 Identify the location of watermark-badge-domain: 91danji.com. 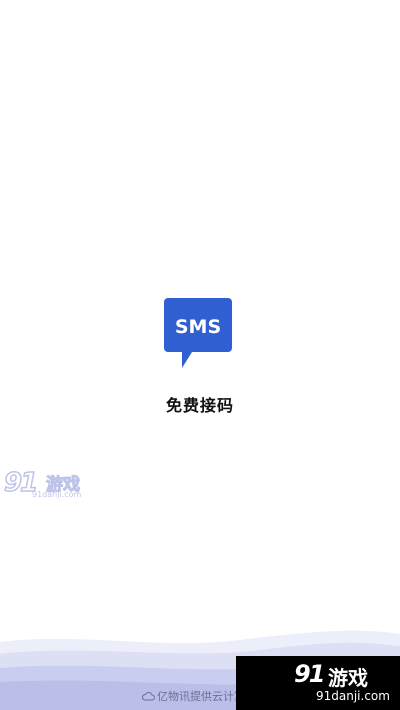
(353, 696).